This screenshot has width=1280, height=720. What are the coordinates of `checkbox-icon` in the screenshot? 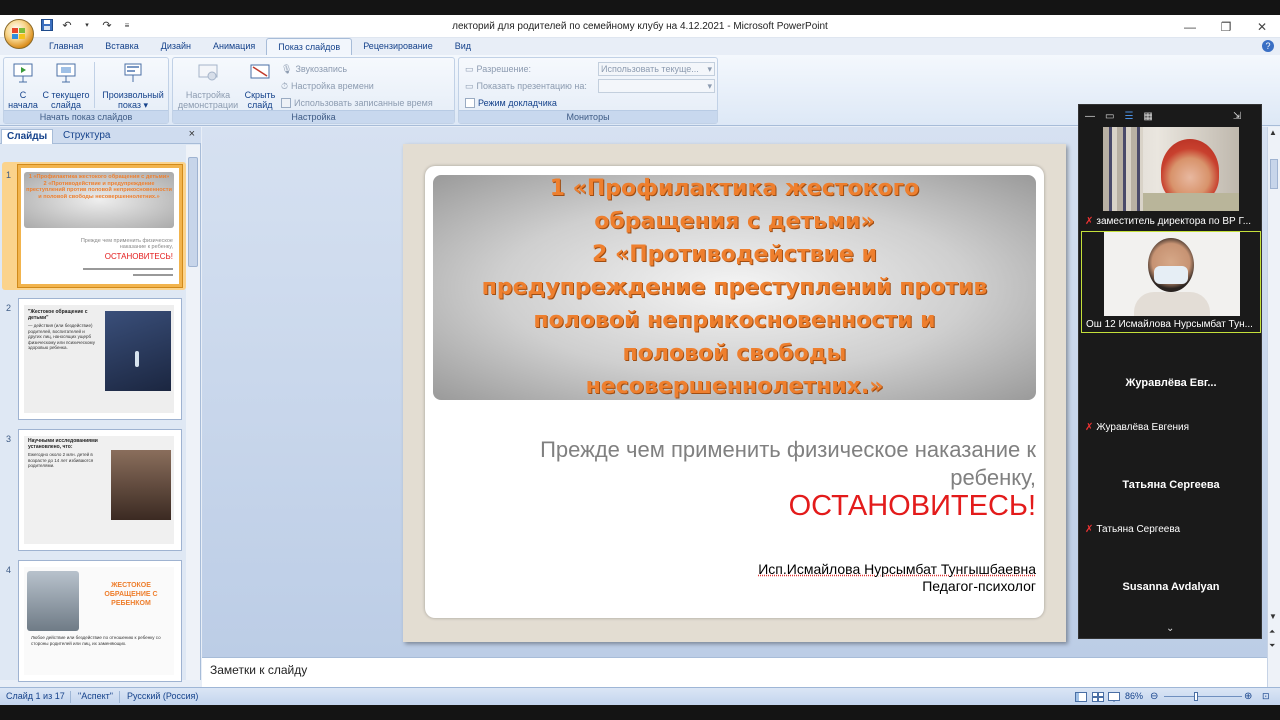 It's located at (286, 103).